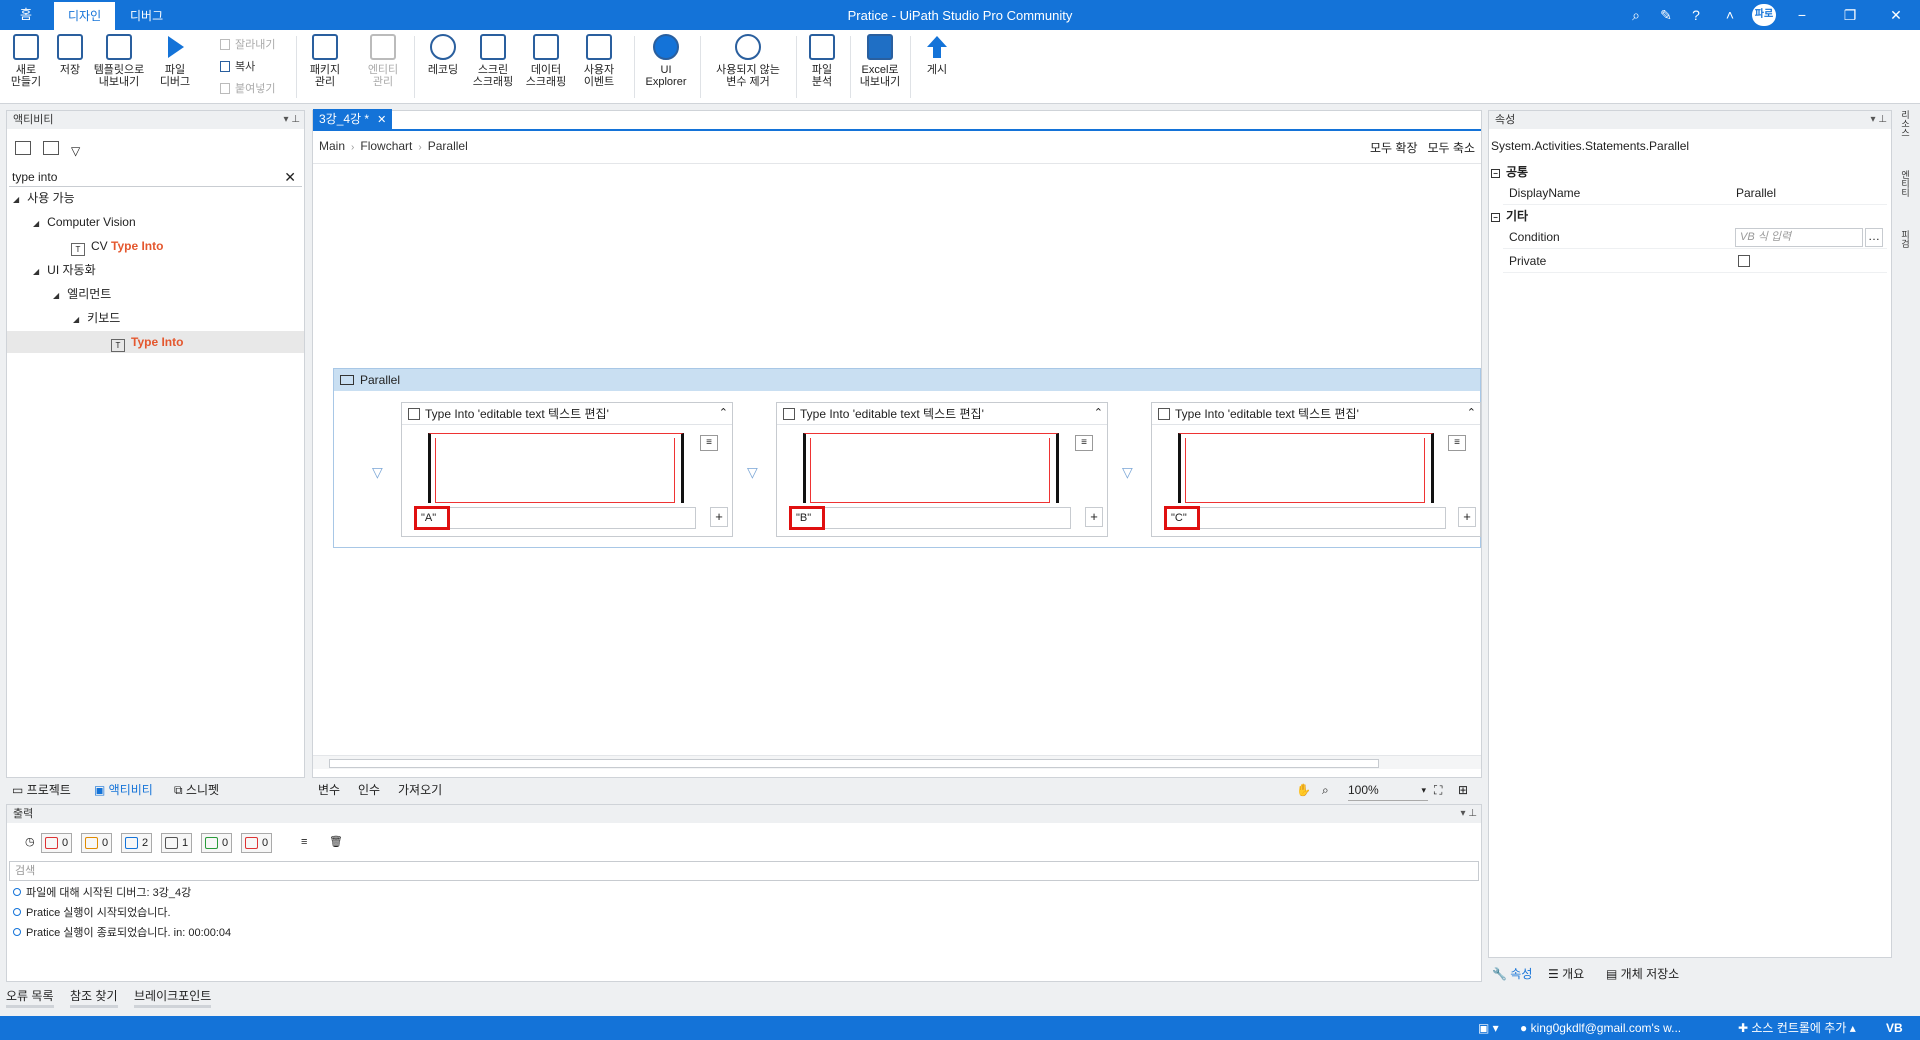  Describe the element at coordinates (1756, 193) in the screenshot. I see `displayname-value: Parallel` at that location.